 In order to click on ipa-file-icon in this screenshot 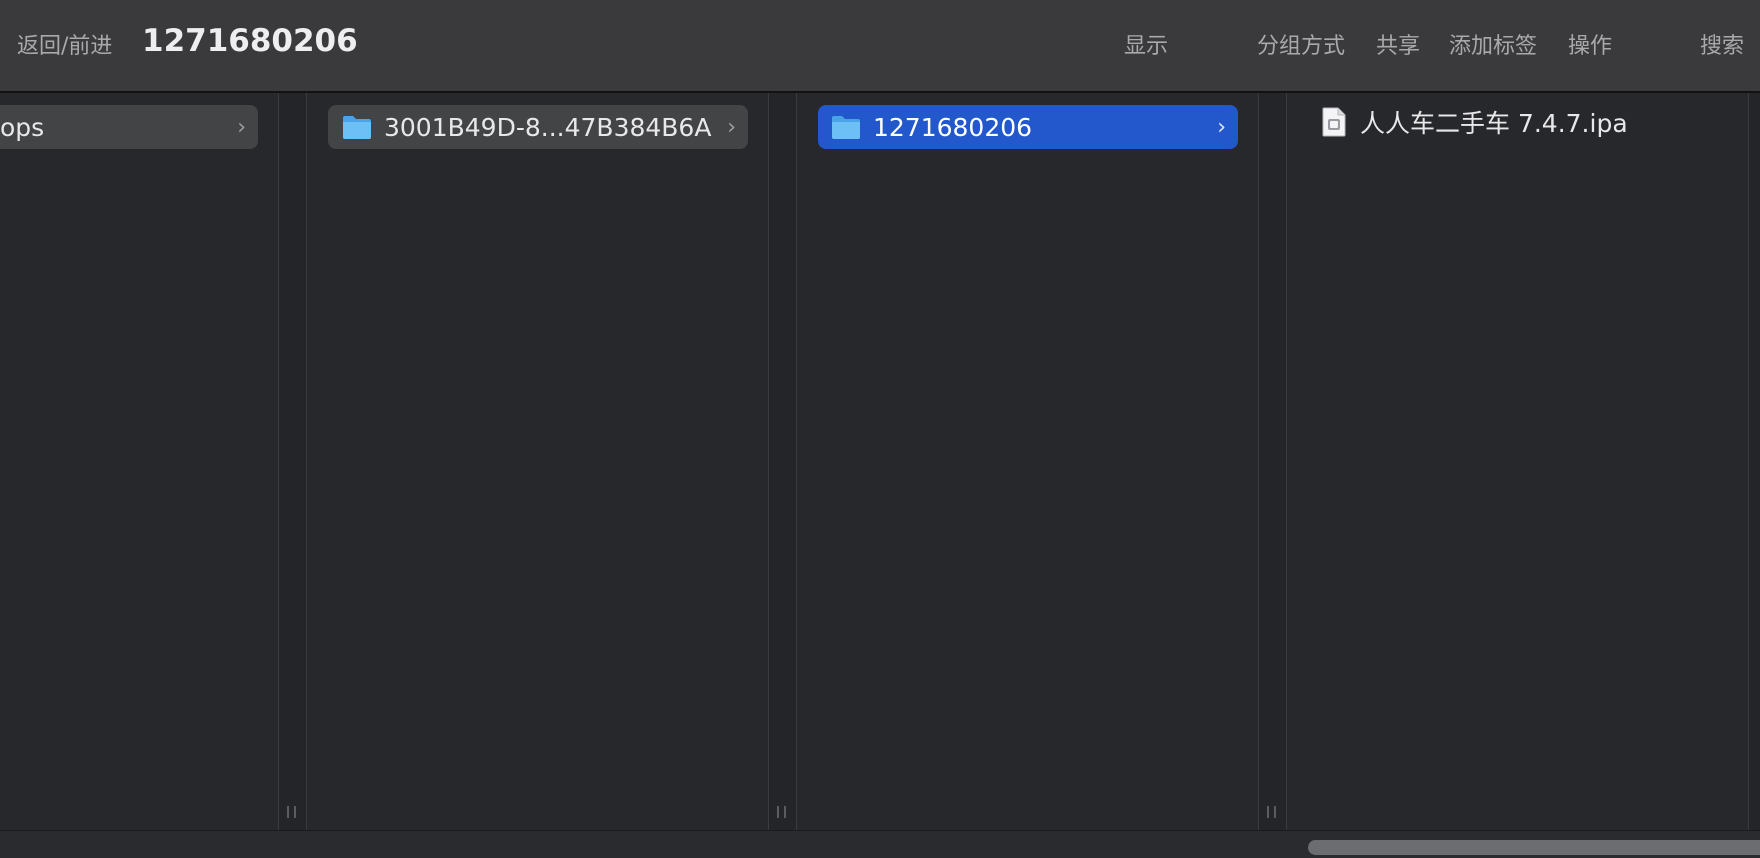, I will do `click(1334, 122)`.